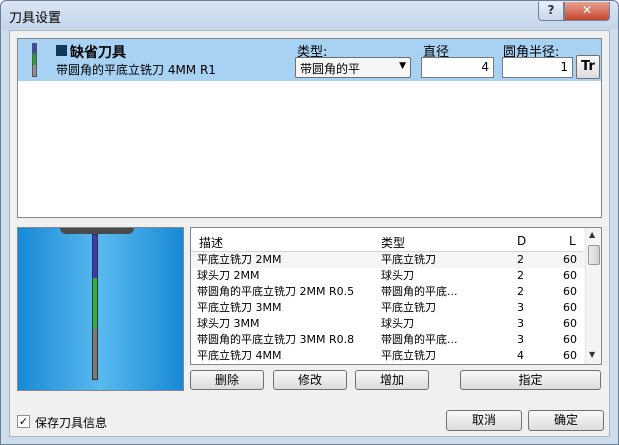 The width and height of the screenshot is (619, 445). Describe the element at coordinates (393, 242) in the screenshot. I see `col-header-type: 类型` at that location.